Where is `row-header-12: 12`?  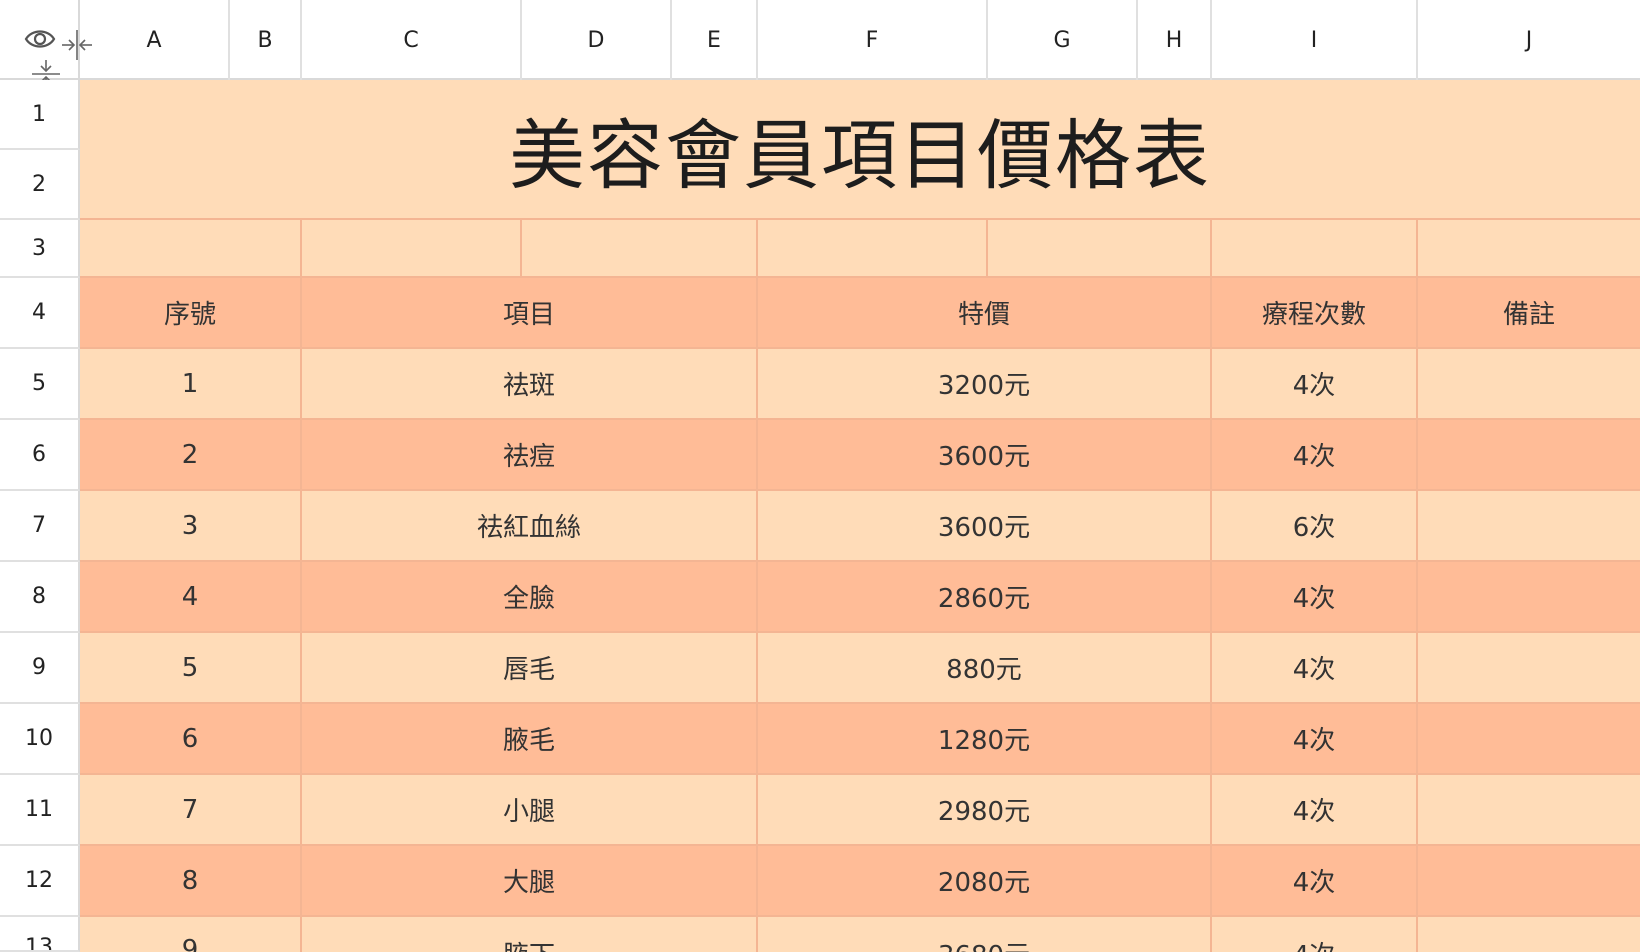
row-header-12: 12 is located at coordinates (40, 881).